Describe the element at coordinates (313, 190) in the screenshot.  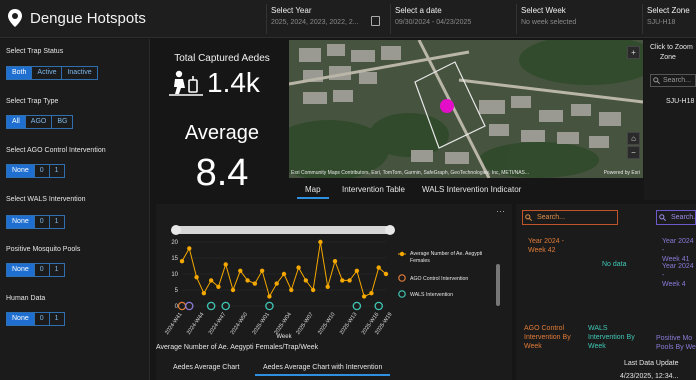
I see `tab-map: Map` at that location.